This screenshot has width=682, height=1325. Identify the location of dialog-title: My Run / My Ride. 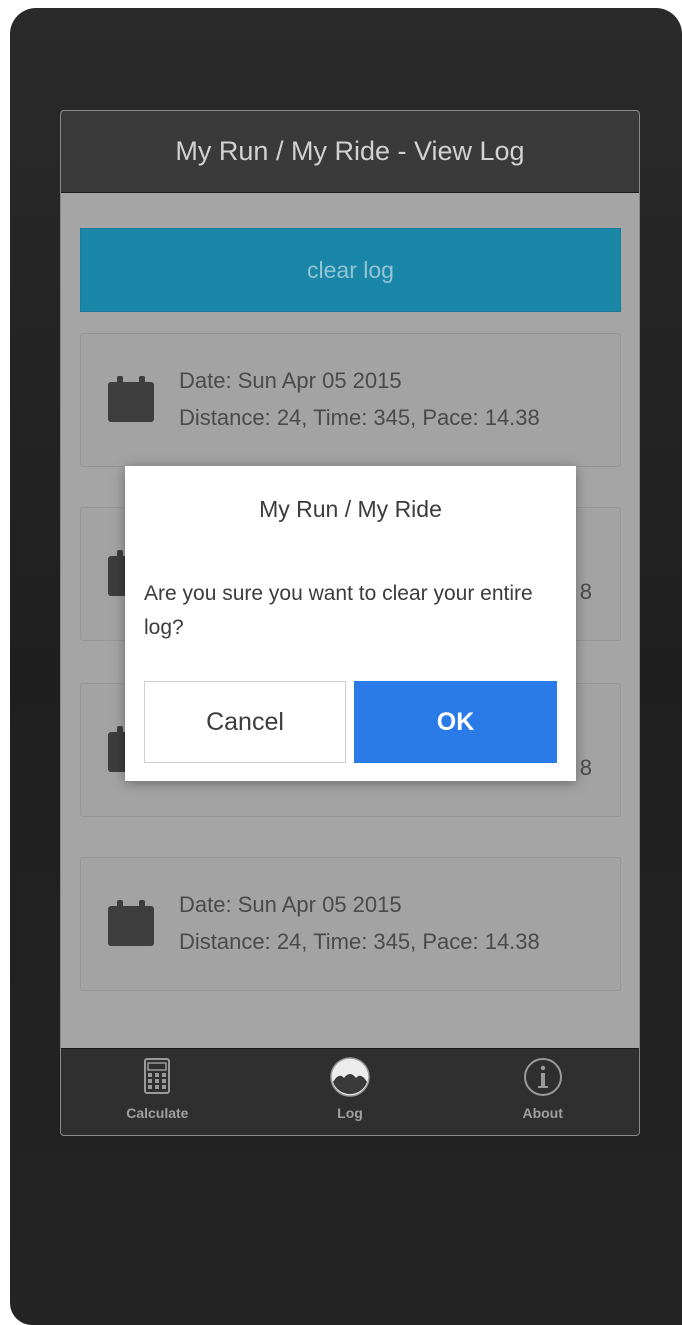
(350, 509).